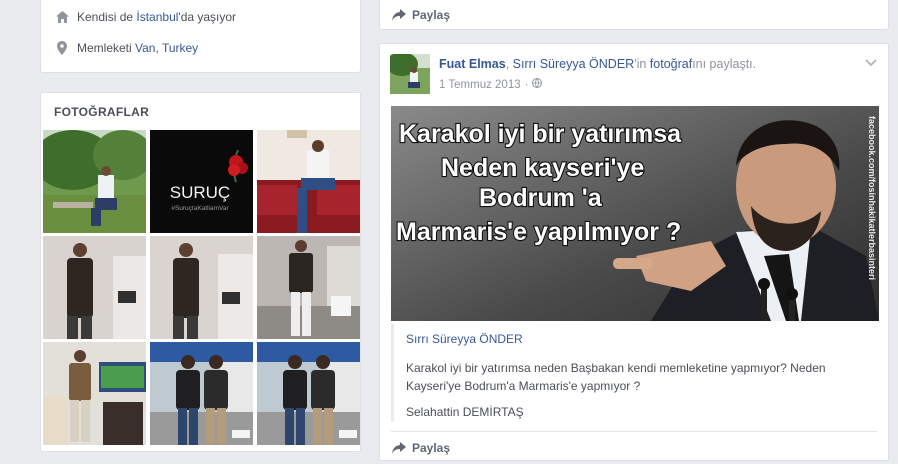 The height and width of the screenshot is (464, 898). I want to click on image-watermark: facebook.com/fosinhakikatlerbasinteri, so click(872, 198).